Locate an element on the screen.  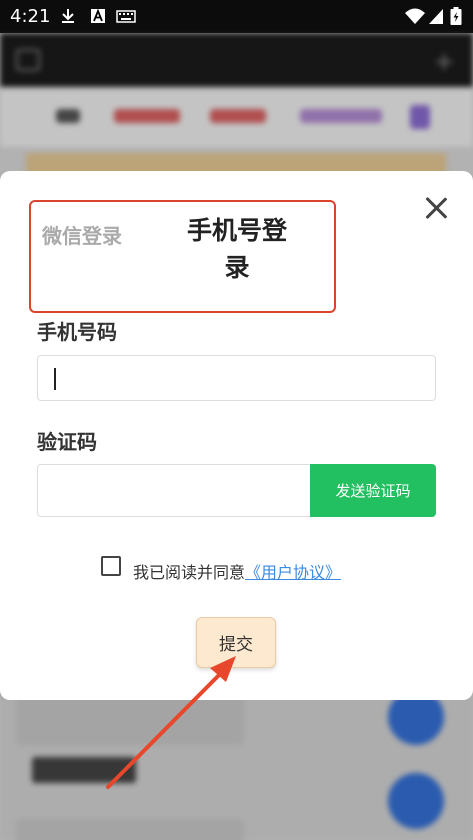
status-bar: 4:21 is located at coordinates (236, 16).